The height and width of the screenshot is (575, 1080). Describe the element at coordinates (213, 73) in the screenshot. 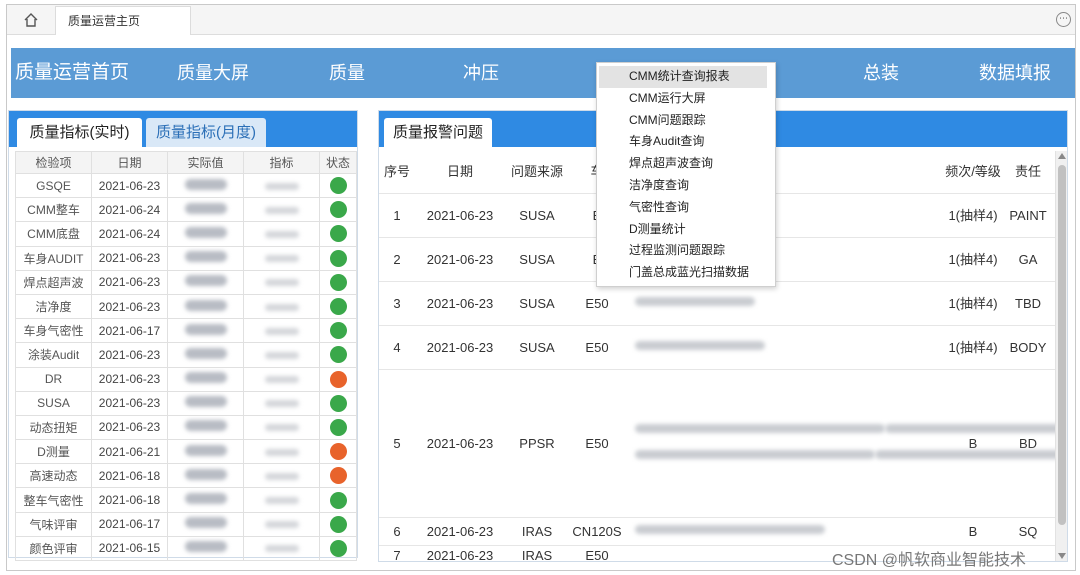

I see `nav-item-quality-screen: 质量大屏` at that location.